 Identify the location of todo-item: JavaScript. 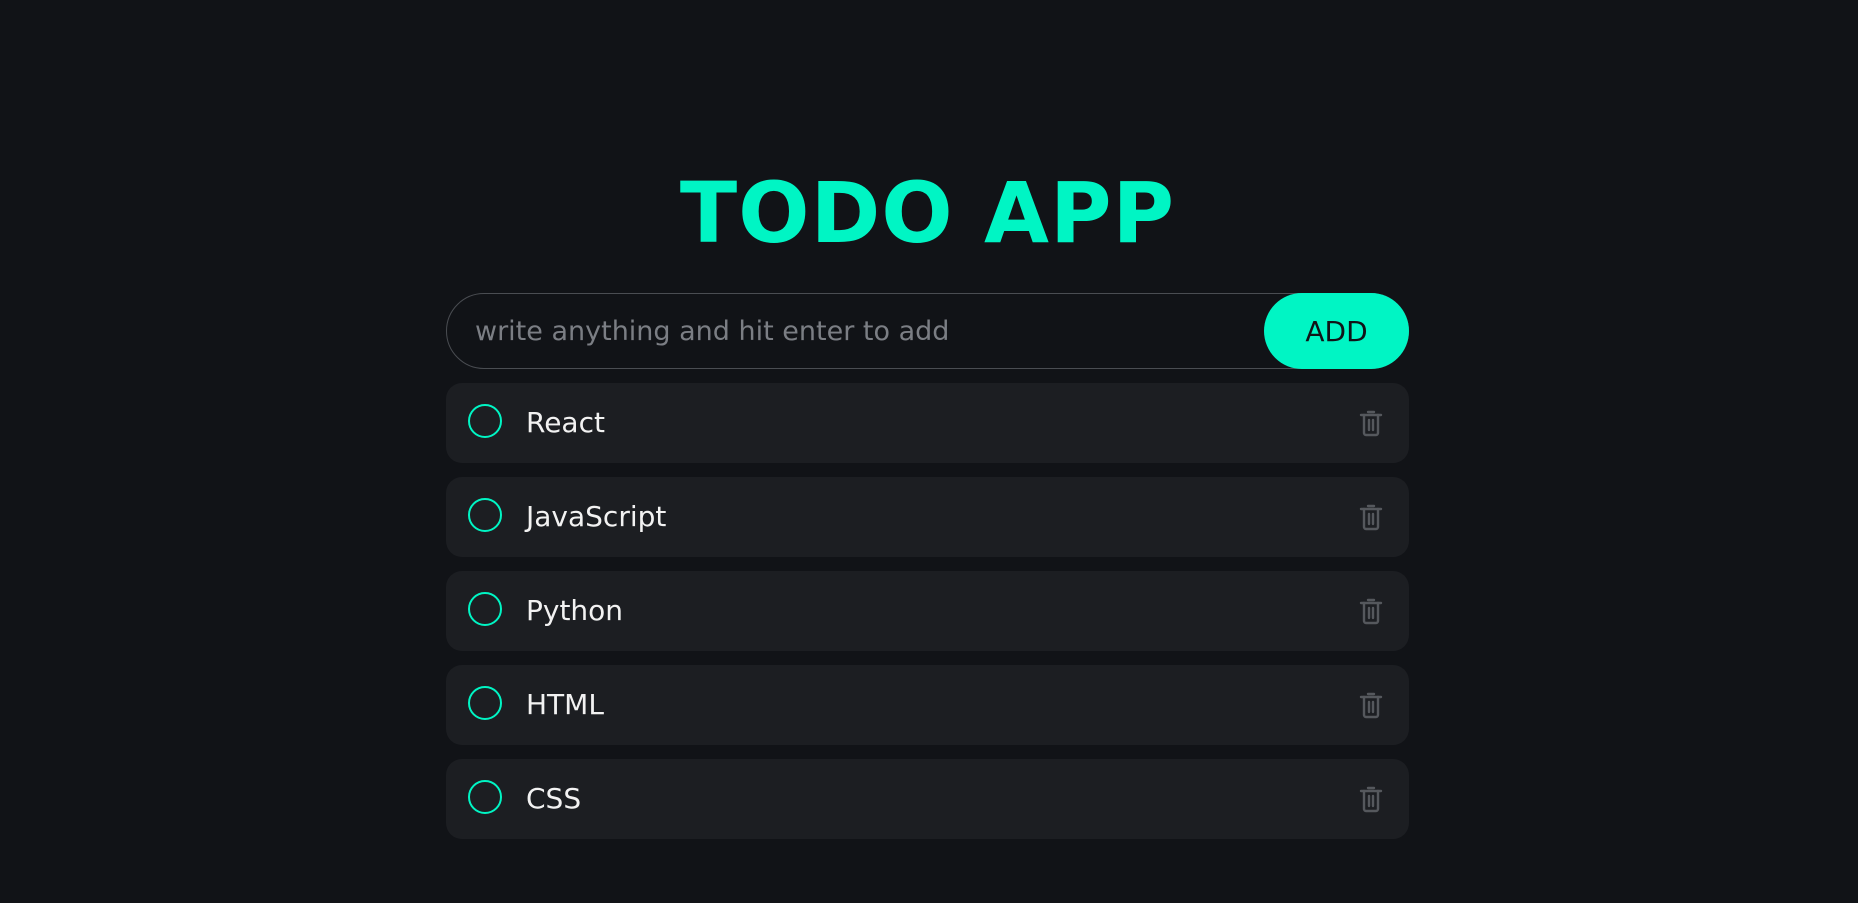
(927, 517).